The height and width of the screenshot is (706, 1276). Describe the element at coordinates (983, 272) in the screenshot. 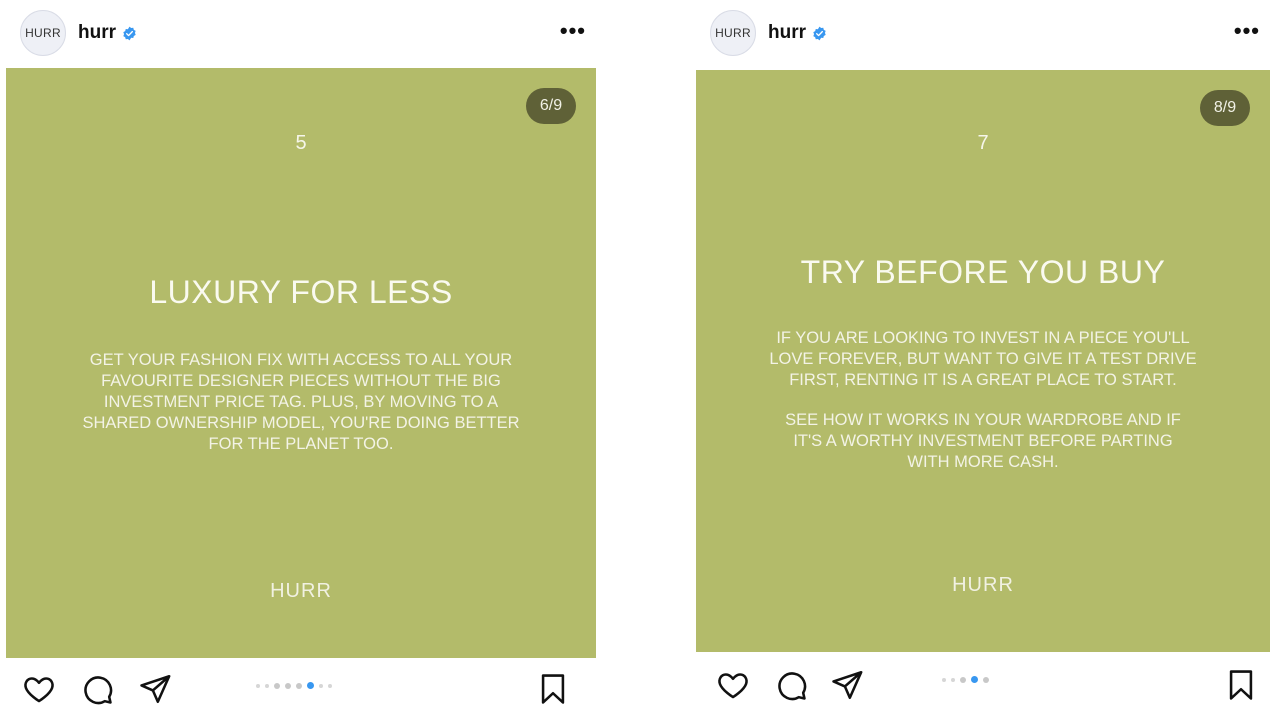

I see `slide-headline: TRY BEFORE YOU BUY` at that location.